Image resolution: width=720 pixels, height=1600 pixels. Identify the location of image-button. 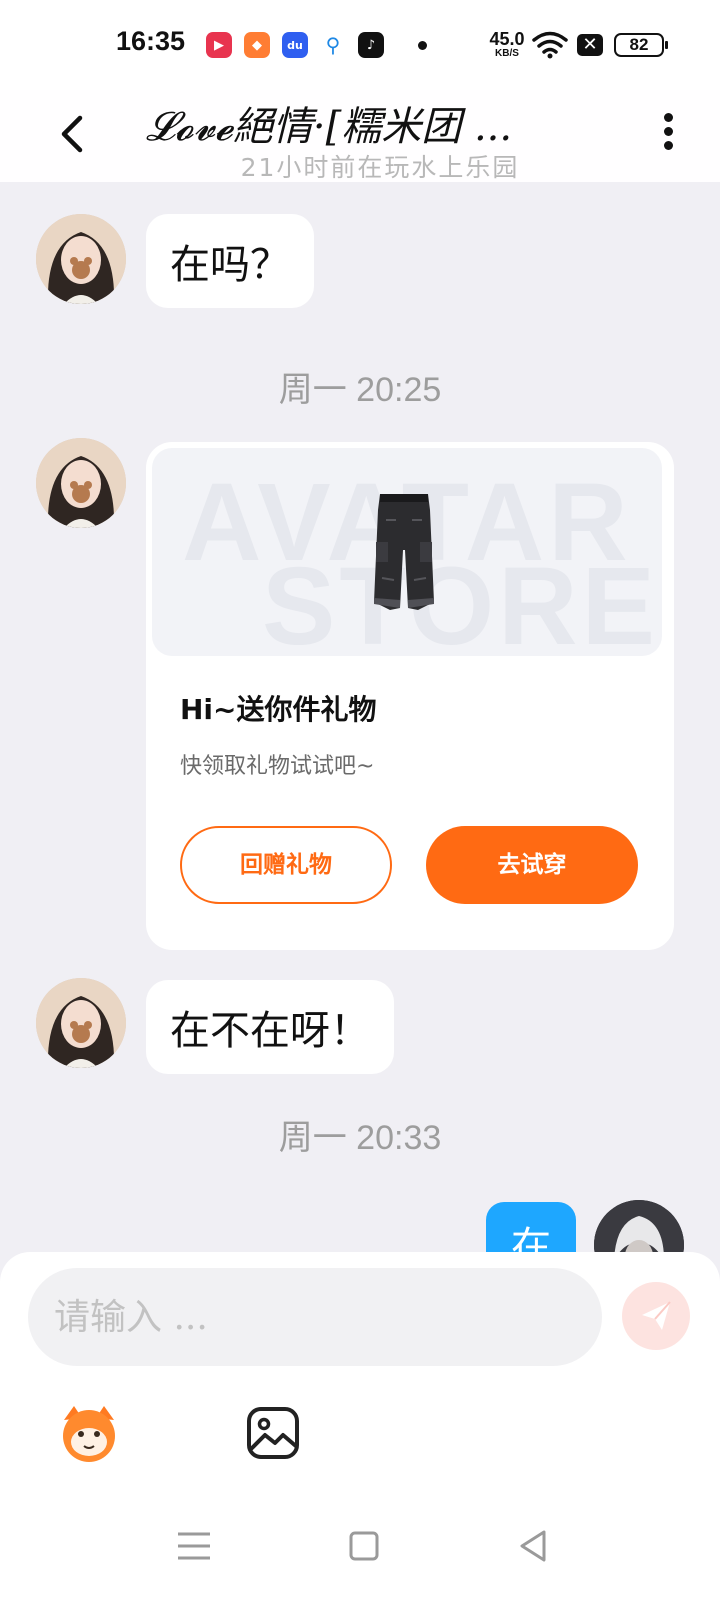
(273, 1433).